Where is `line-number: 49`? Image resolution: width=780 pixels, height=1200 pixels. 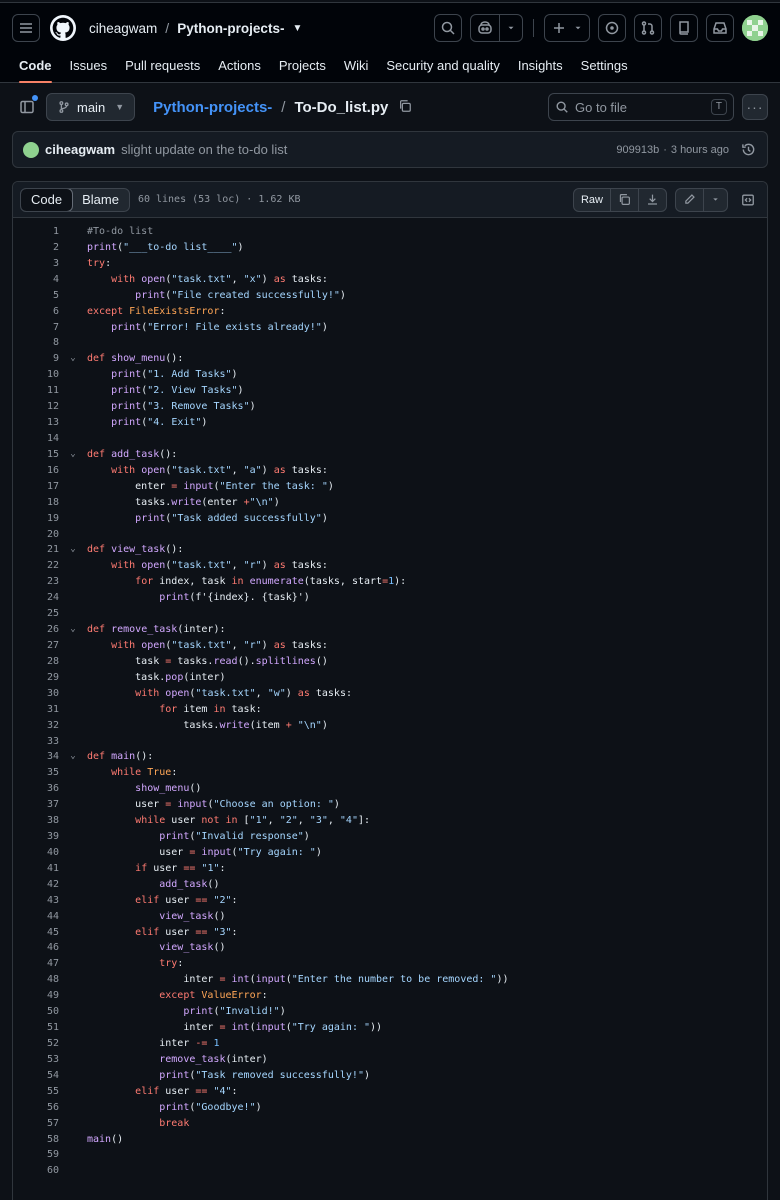
line-number: 49 is located at coordinates (36, 996).